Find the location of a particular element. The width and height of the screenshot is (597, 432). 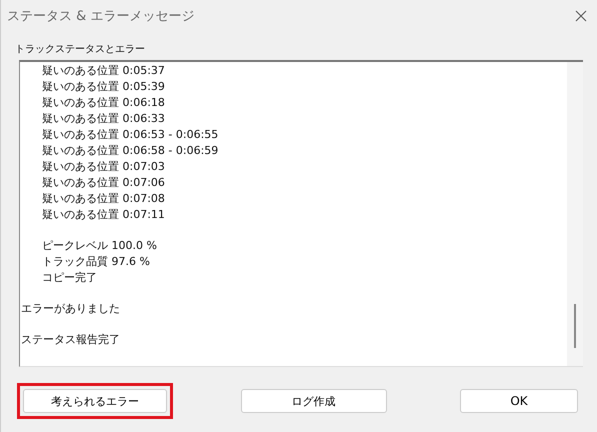

dialog-button: OK is located at coordinates (519, 401).